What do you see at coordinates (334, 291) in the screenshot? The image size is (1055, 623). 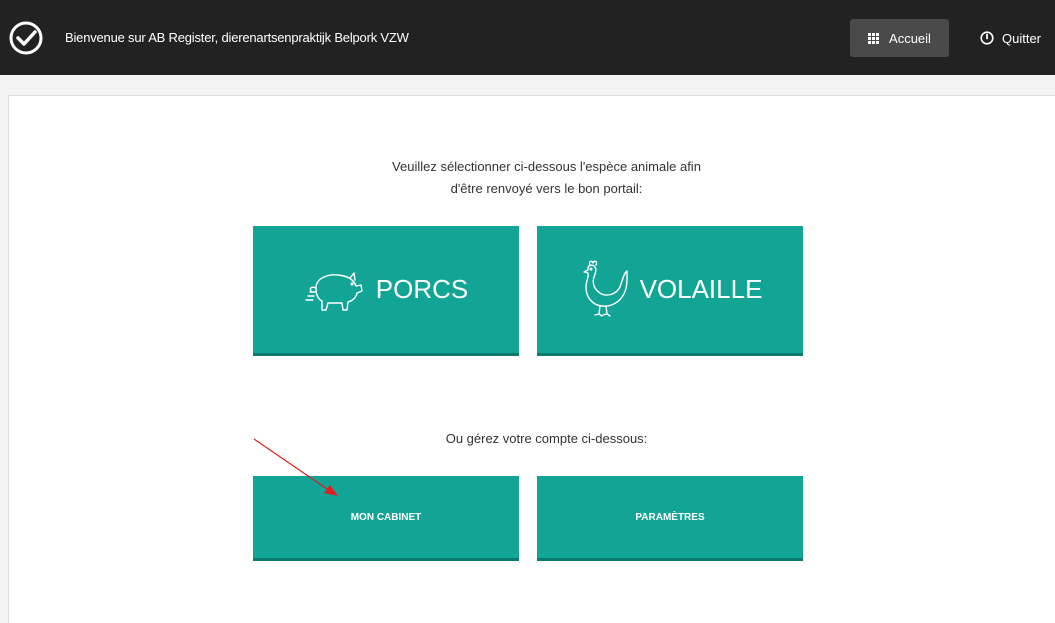 I see `pig-icon` at bounding box center [334, 291].